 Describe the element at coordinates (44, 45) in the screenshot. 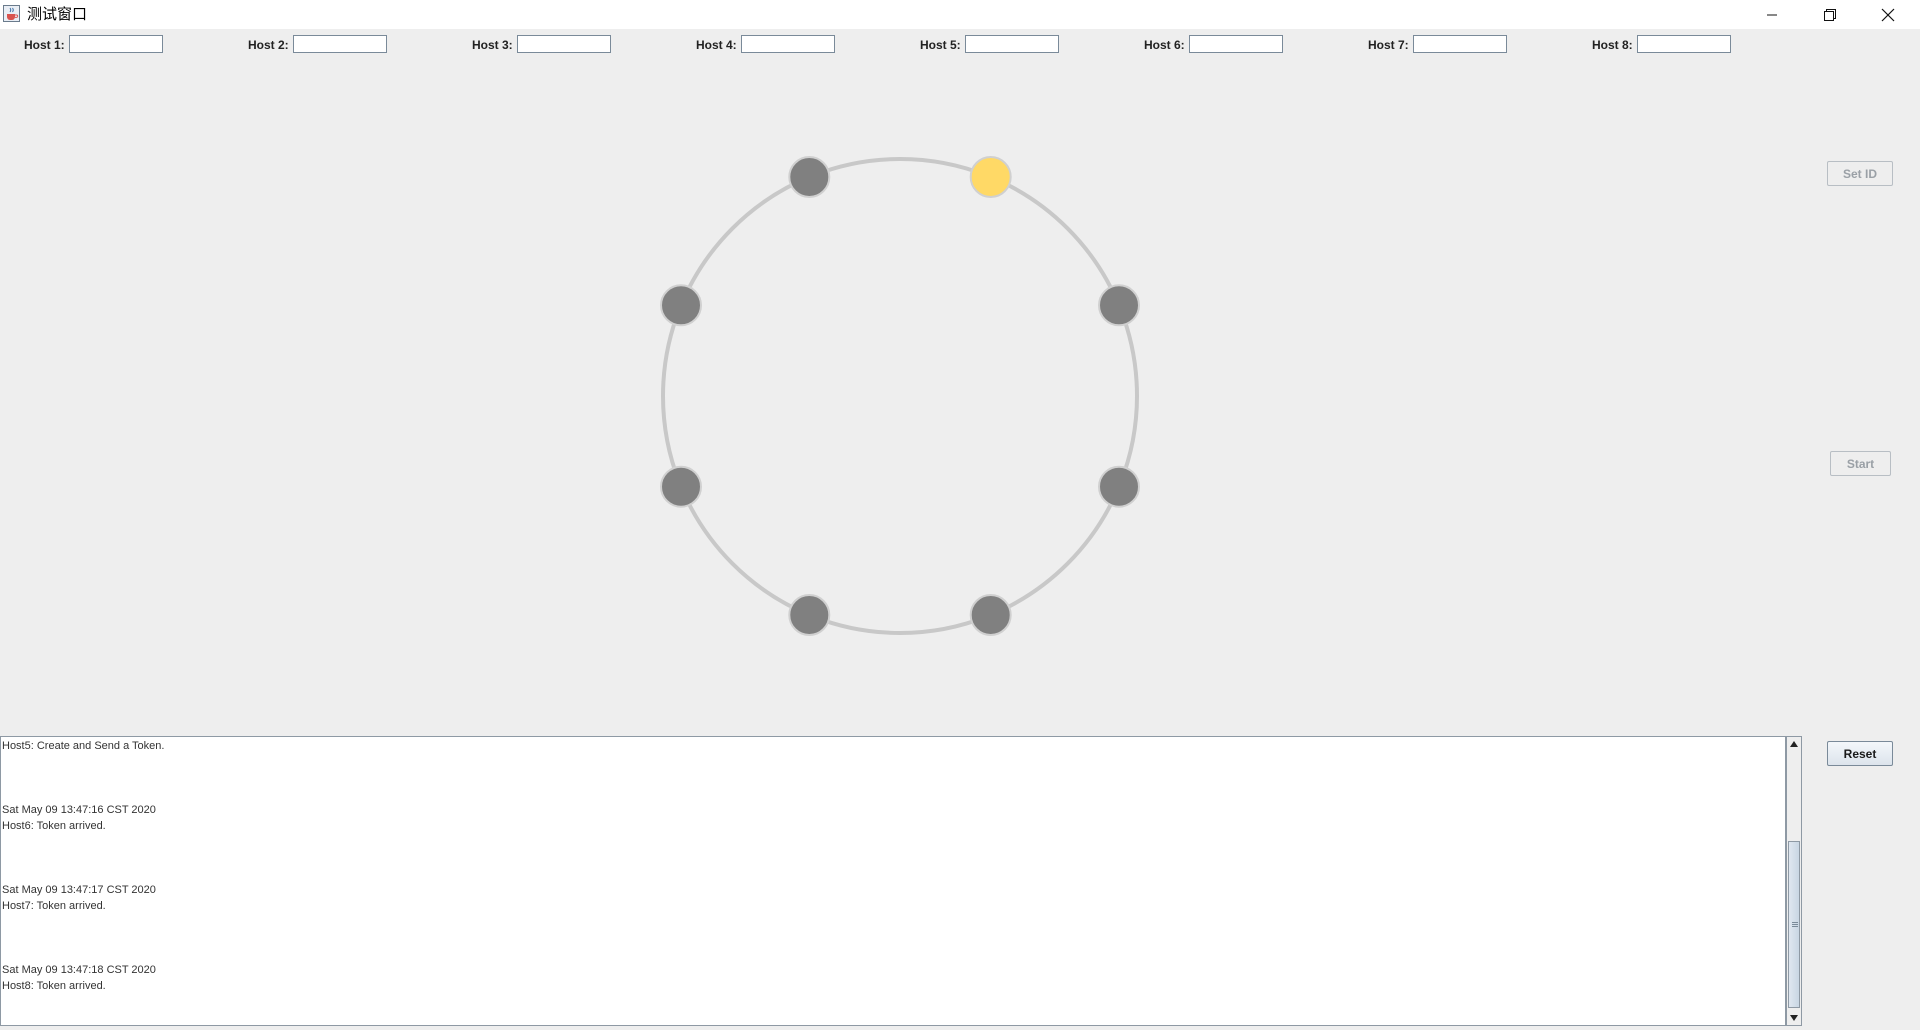

I see `host-1-label: Host 1:` at that location.